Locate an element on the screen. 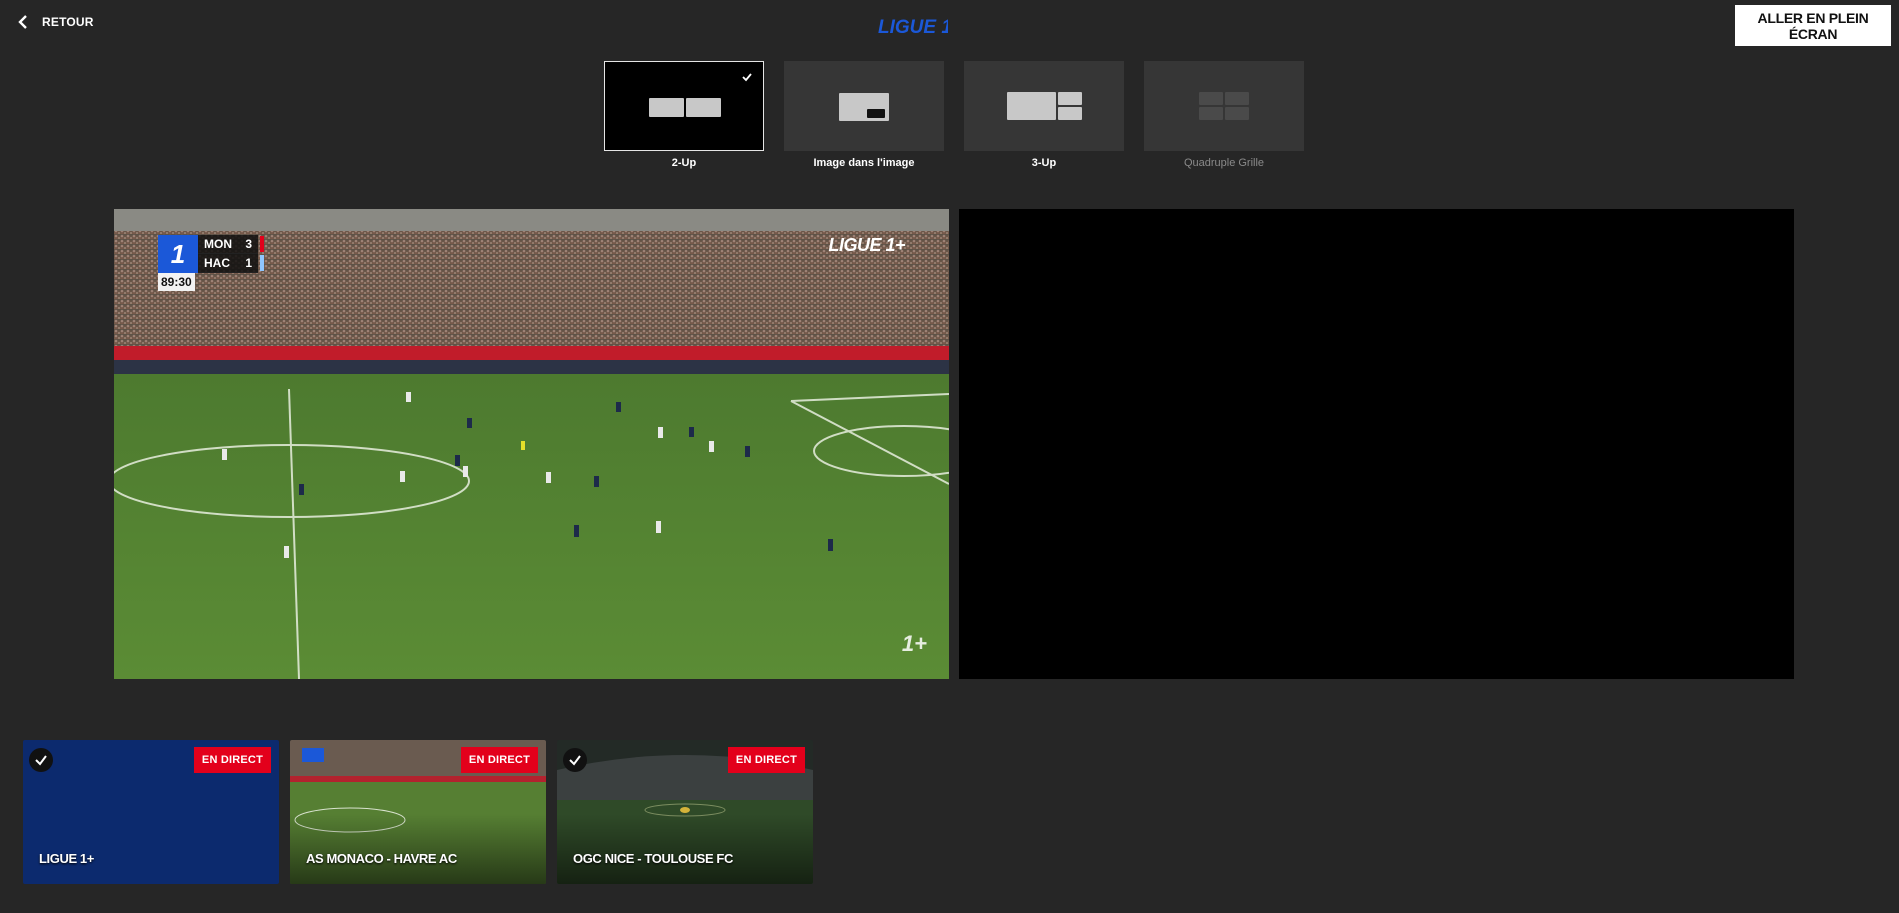 This screenshot has width=1899, height=913. layout-3up-preview is located at coordinates (1044, 106).